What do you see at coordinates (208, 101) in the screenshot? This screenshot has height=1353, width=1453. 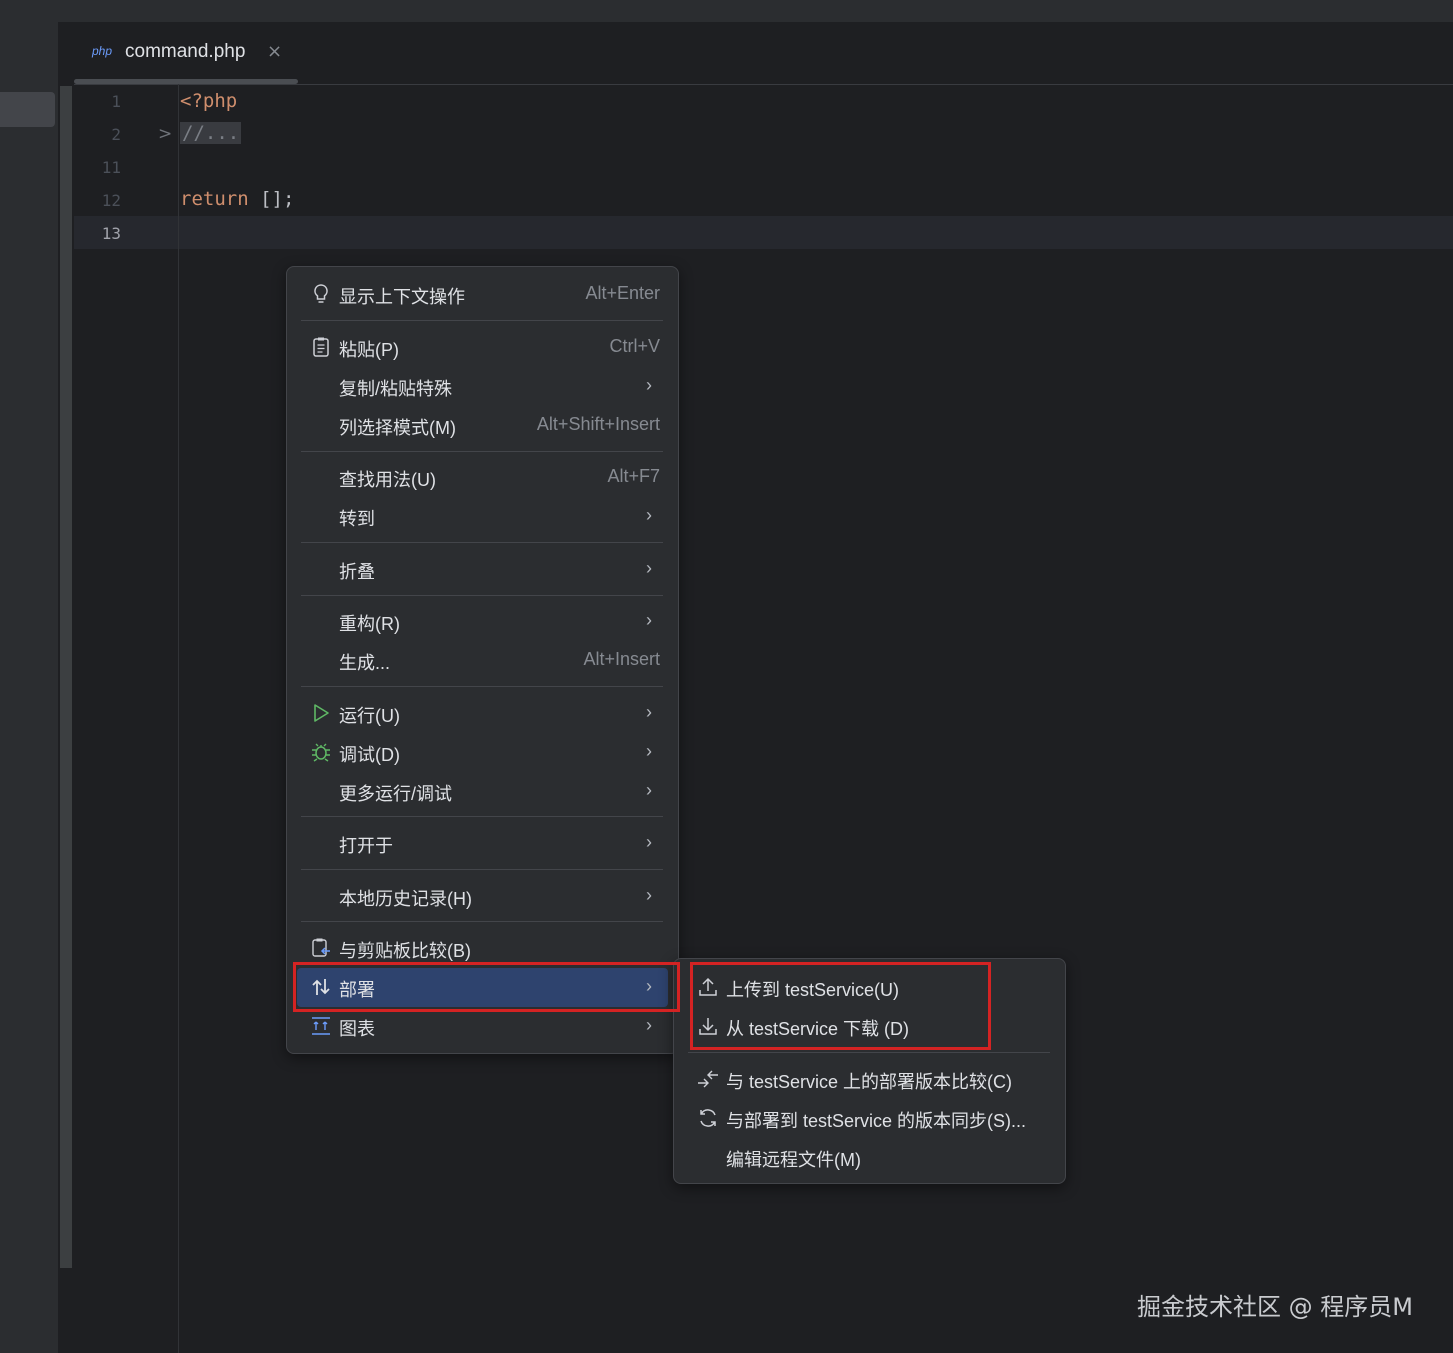 I see `code-php-open-tag: <?php` at bounding box center [208, 101].